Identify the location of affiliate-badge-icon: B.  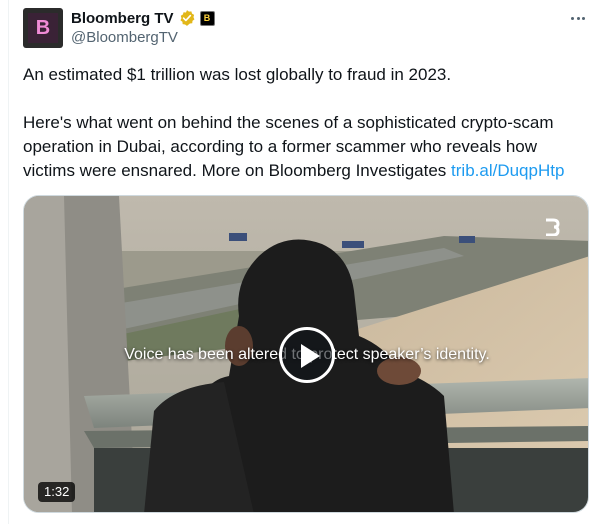
(207, 18).